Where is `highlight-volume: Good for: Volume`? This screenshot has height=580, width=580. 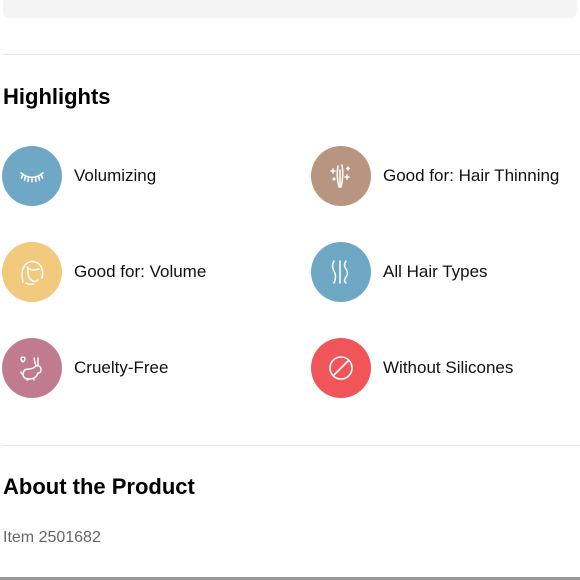 highlight-volume: Good for: Volume is located at coordinates (104, 272).